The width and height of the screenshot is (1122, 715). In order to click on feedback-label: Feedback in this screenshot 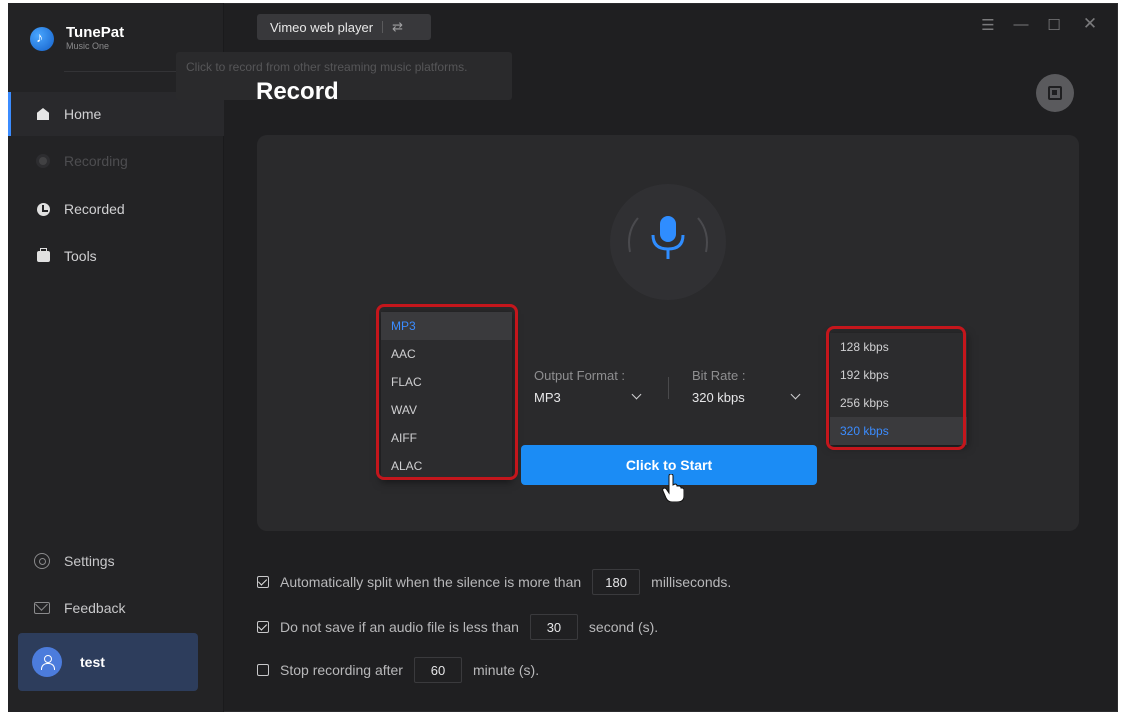, I will do `click(95, 608)`.